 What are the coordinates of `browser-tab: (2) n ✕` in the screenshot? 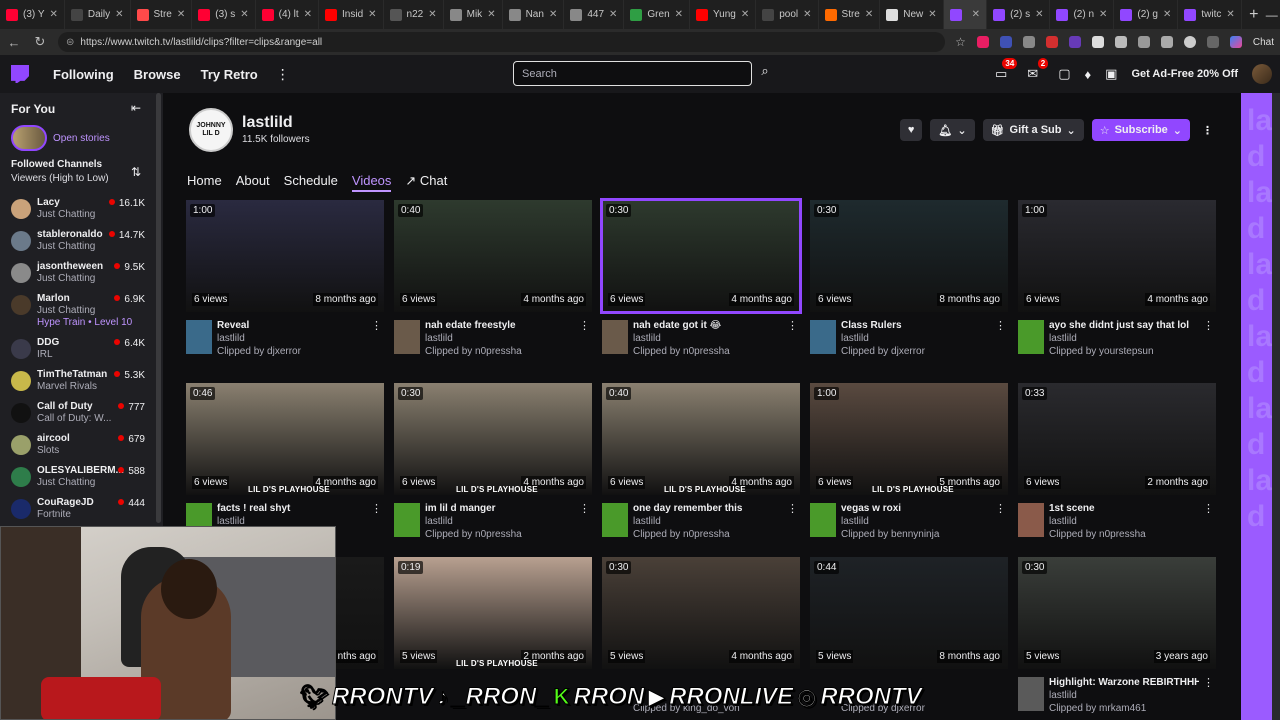 It's located at (1082, 14).